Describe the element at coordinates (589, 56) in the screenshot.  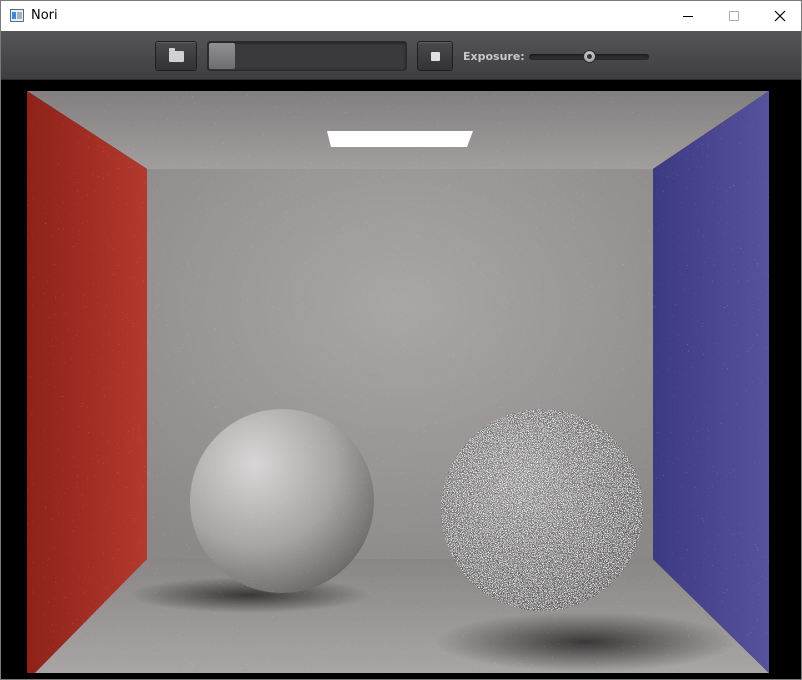
I see `exposure-slider-knob` at that location.